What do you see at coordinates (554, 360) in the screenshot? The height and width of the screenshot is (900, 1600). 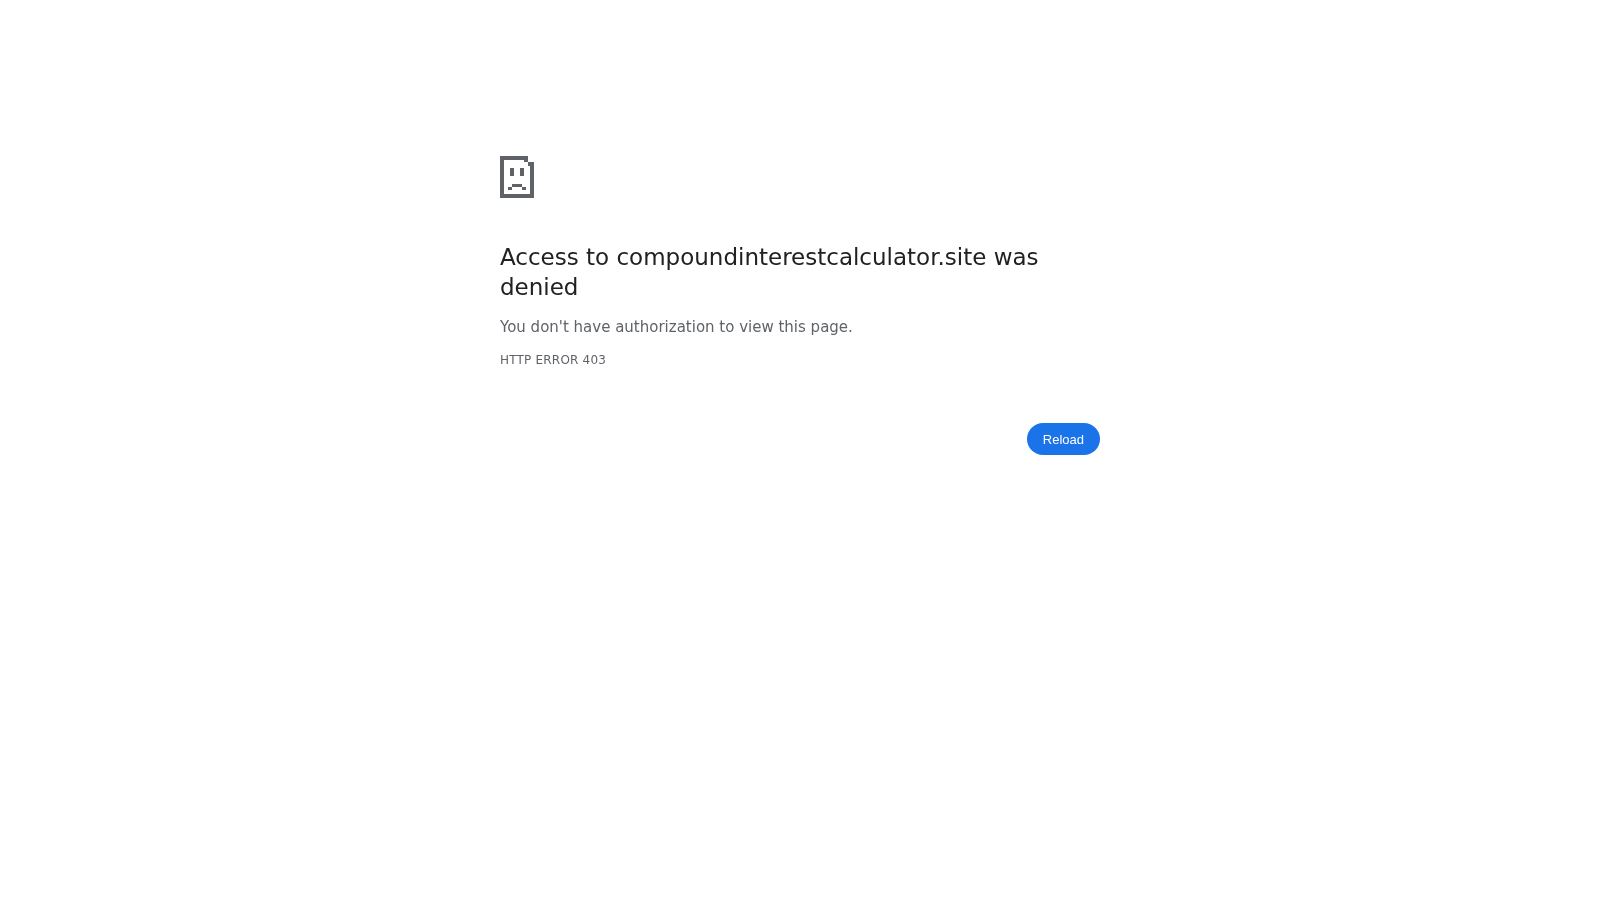 I see `error-code: HTTP ERROR 403` at bounding box center [554, 360].